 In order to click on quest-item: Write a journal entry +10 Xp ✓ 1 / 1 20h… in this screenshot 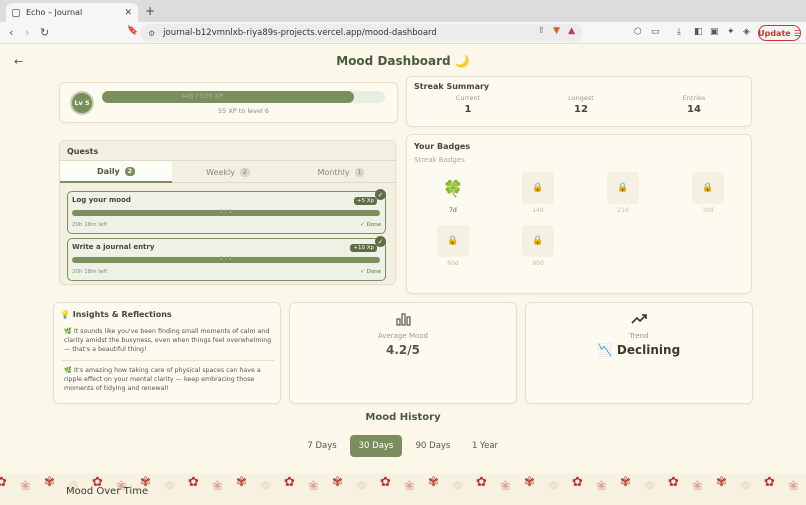, I will do `click(226, 258)`.